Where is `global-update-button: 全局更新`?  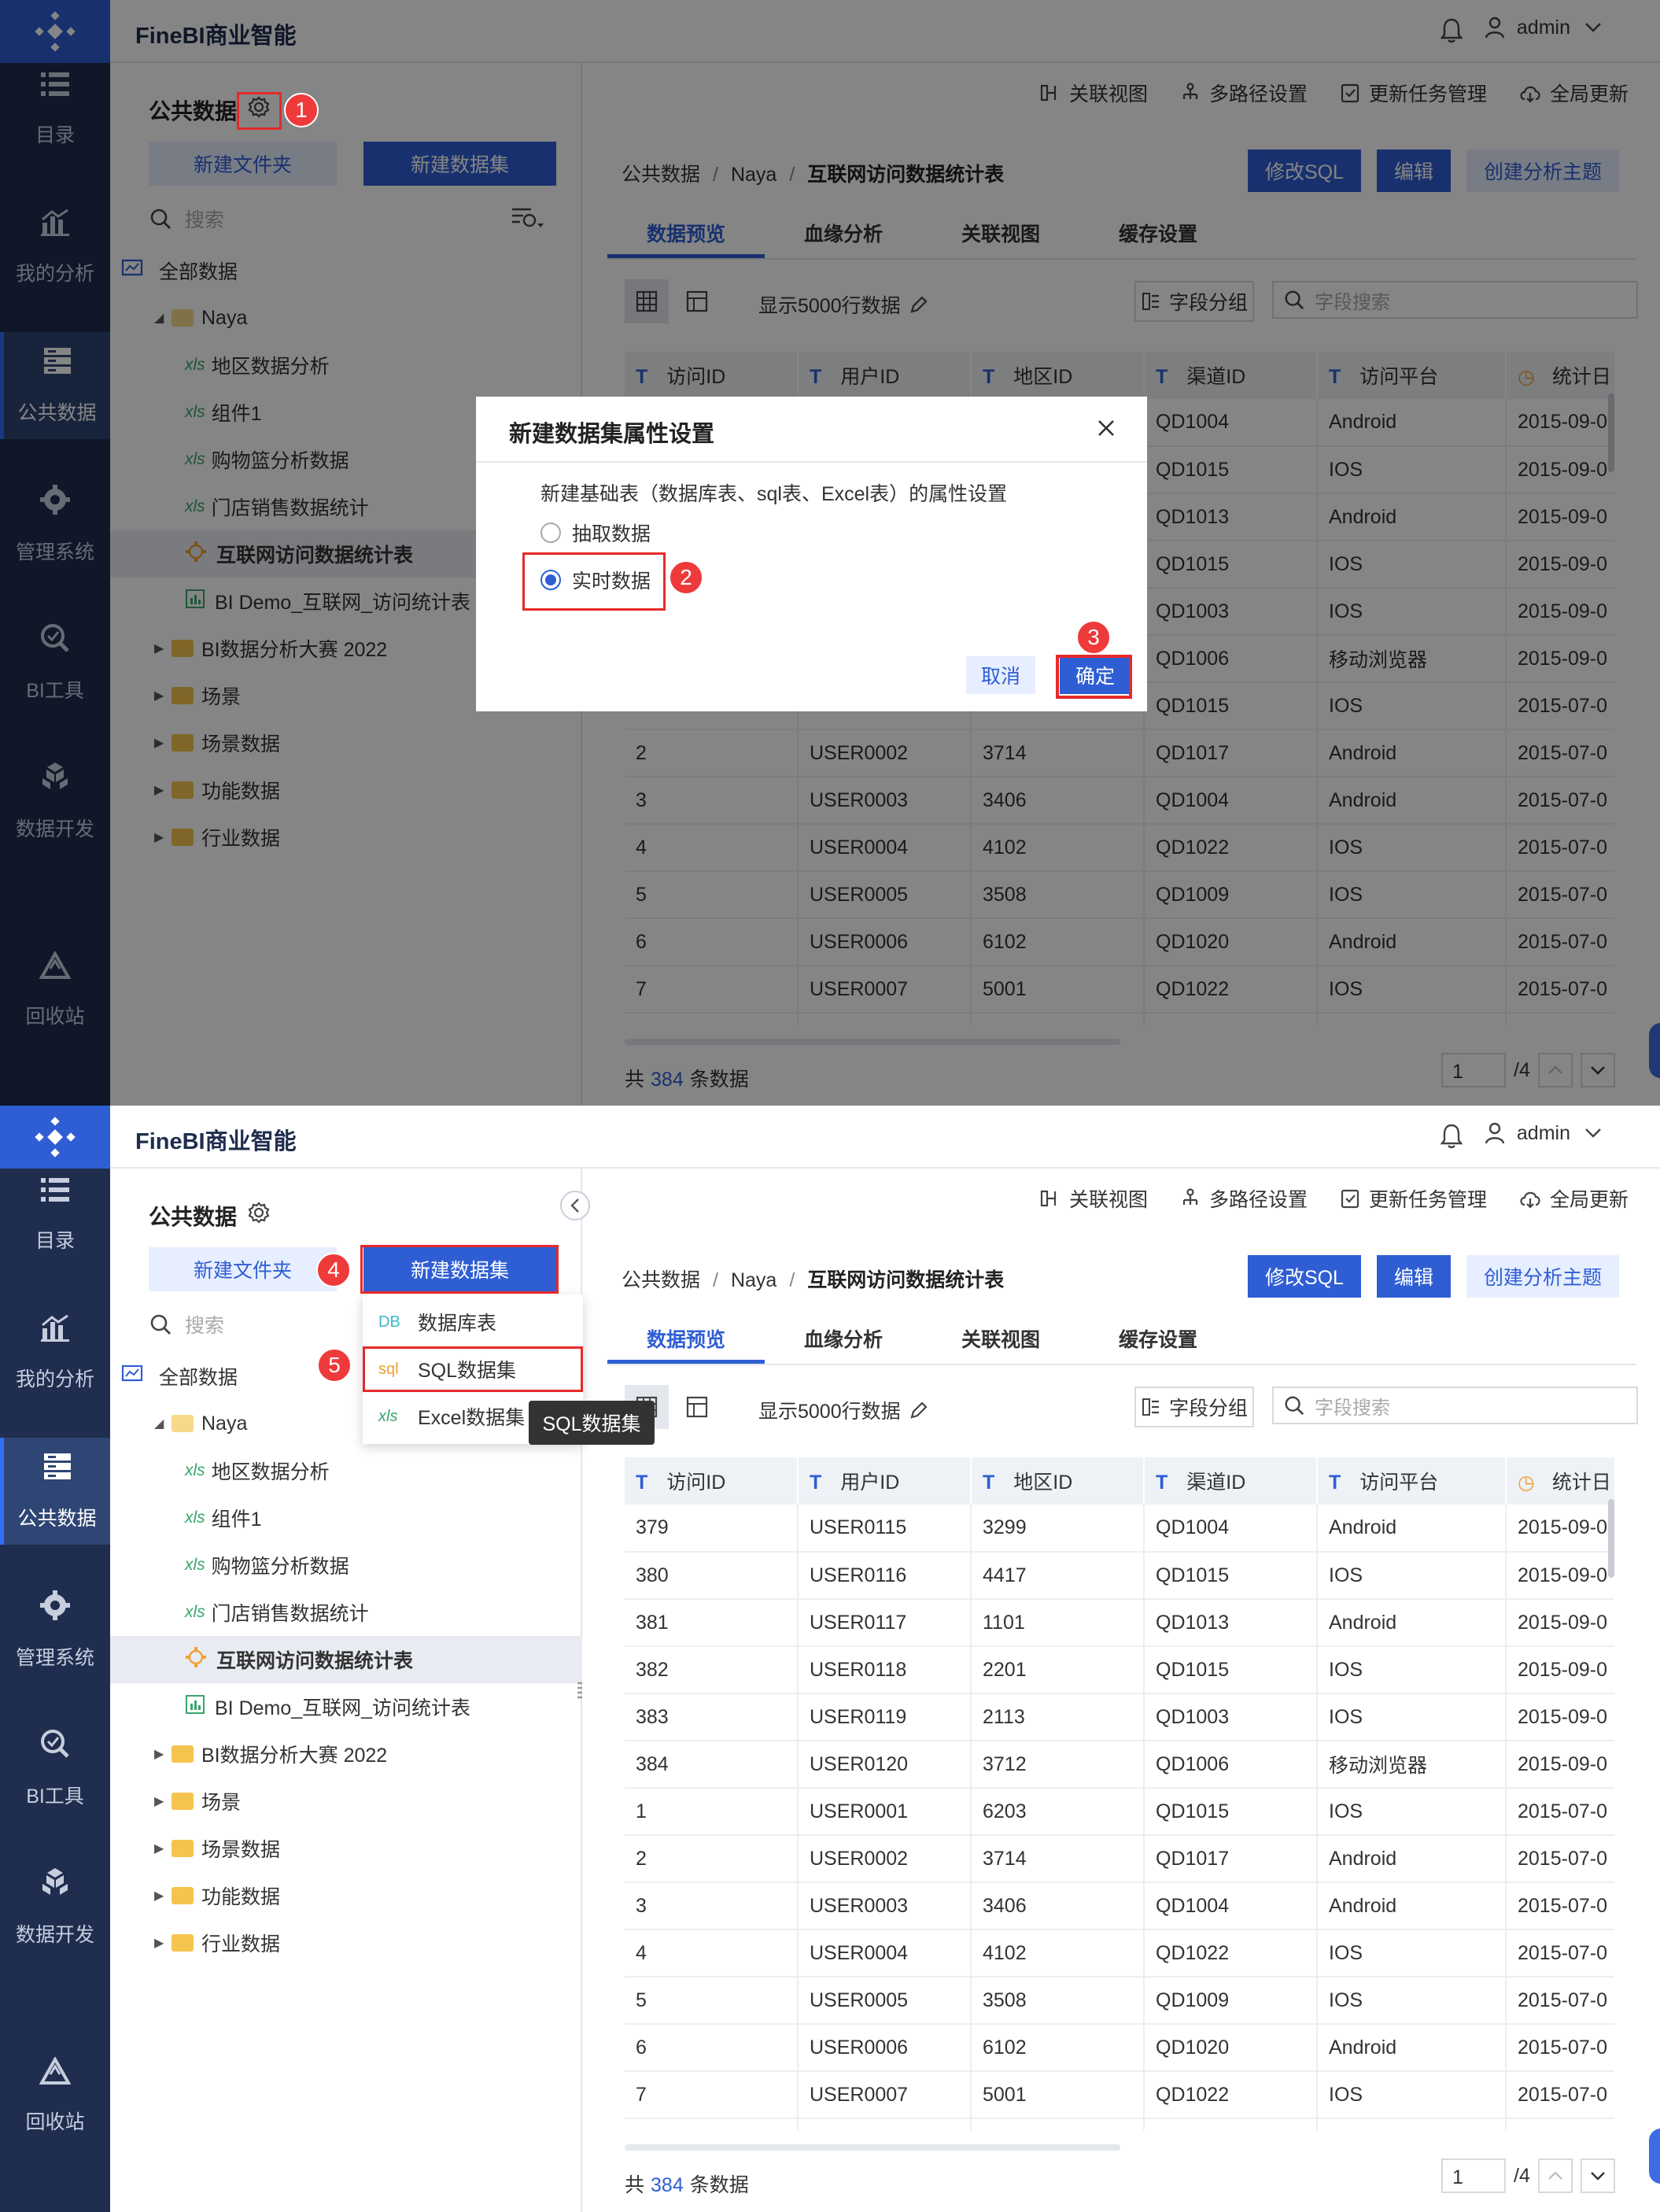
global-update-button: 全局更新 is located at coordinates (1574, 1198).